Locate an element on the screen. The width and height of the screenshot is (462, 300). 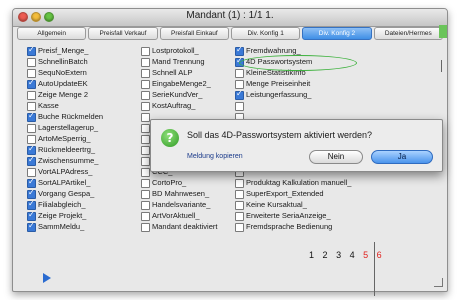
tab-preisfall-verkauf: Preisfall Verkauf is located at coordinates (123, 33).